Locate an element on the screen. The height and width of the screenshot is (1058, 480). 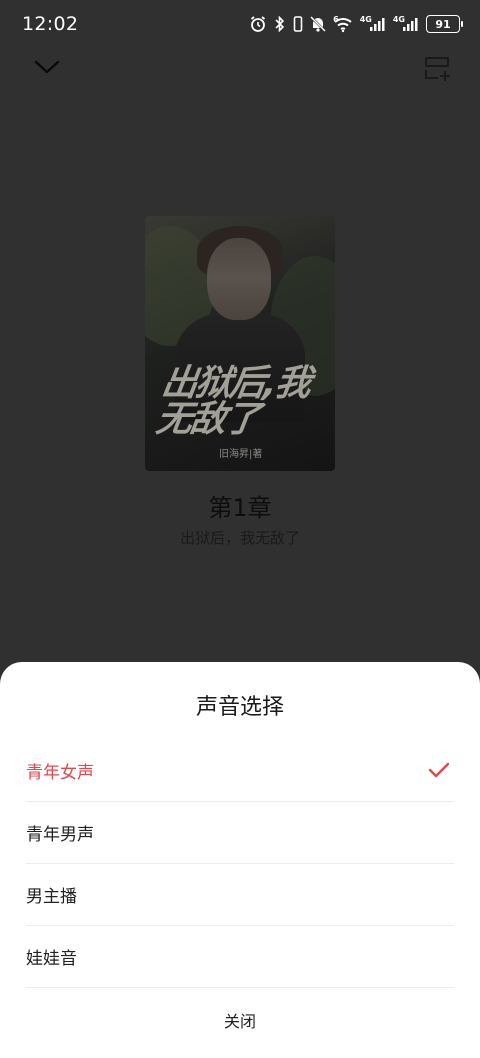
status-time: 12:02 is located at coordinates (50, 24).